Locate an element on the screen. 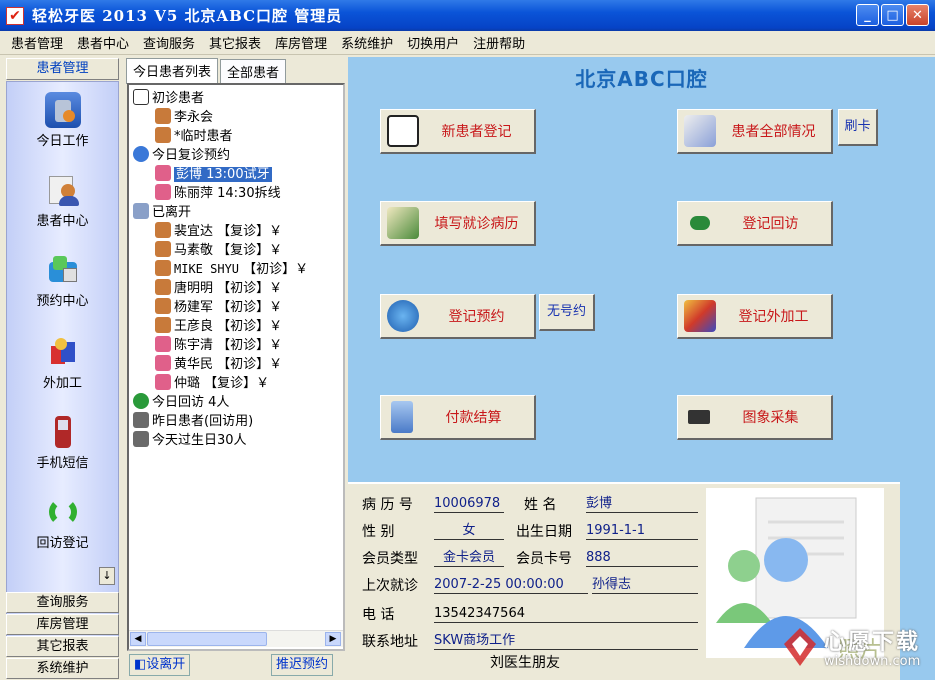 Image resolution: width=935 pixels, height=680 pixels. image-capture-button: 图象采集 is located at coordinates (755, 417).